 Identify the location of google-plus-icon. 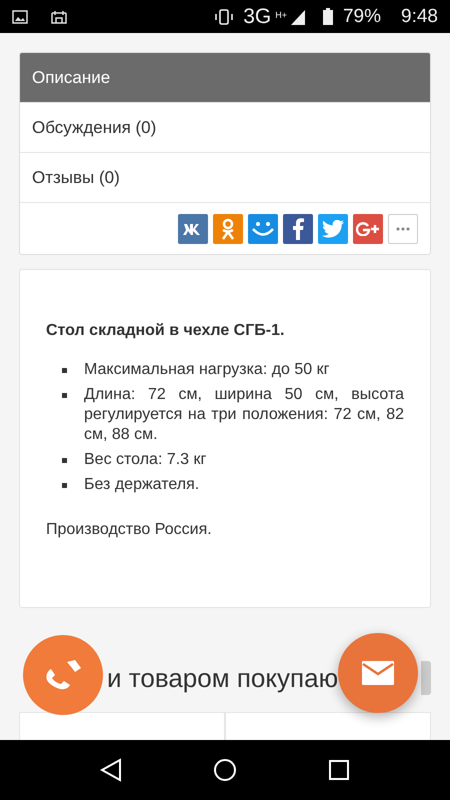
(368, 229).